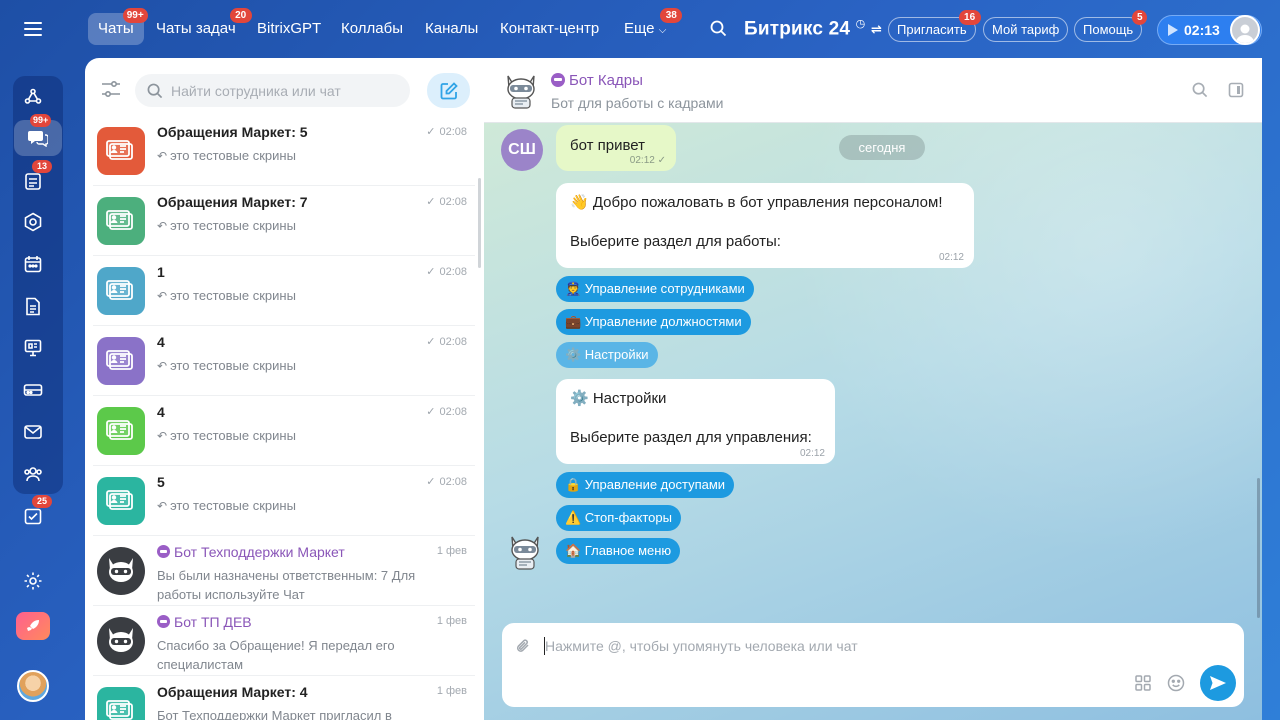 This screenshot has height=720, width=1280. What do you see at coordinates (163, 621) in the screenshot?
I see `bot-badge-icon` at bounding box center [163, 621].